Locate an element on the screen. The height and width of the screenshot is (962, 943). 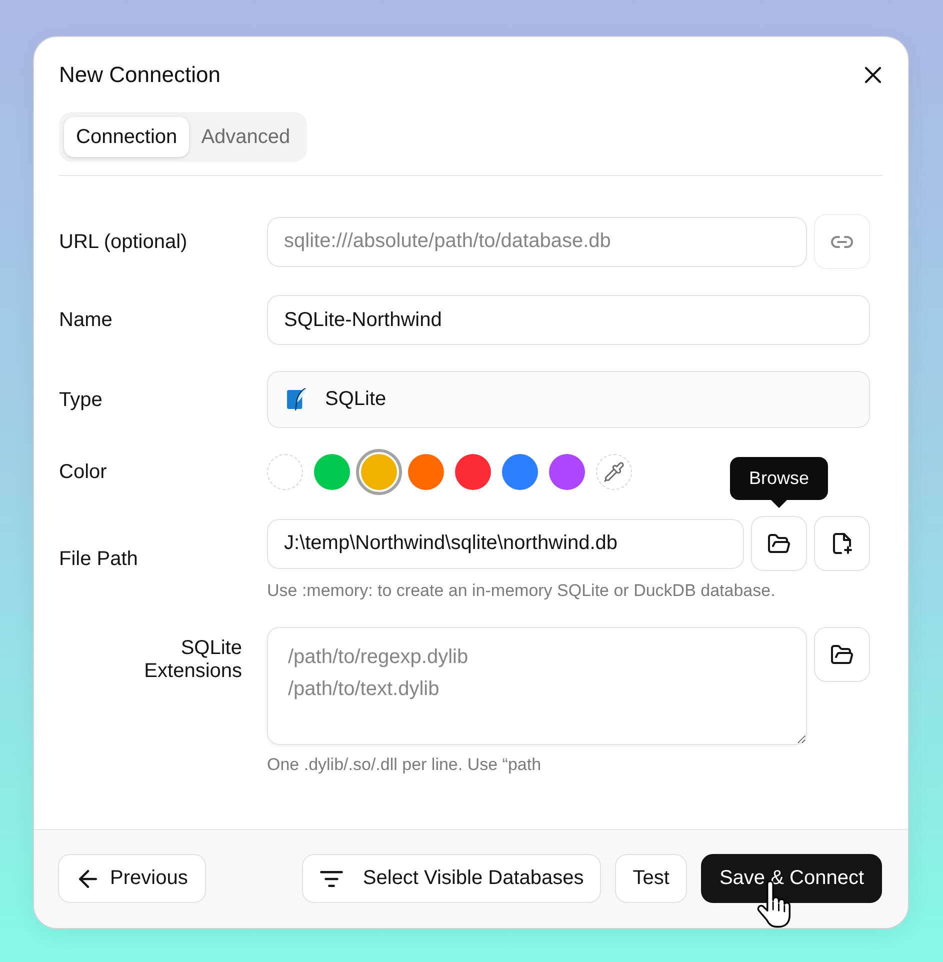
field-label: SQLite Extensions is located at coordinates (193, 659).